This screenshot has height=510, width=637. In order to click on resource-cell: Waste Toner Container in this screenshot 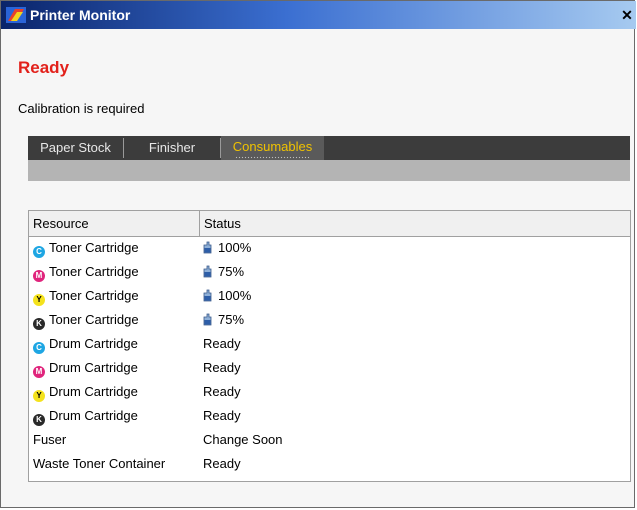, I will do `click(99, 464)`.